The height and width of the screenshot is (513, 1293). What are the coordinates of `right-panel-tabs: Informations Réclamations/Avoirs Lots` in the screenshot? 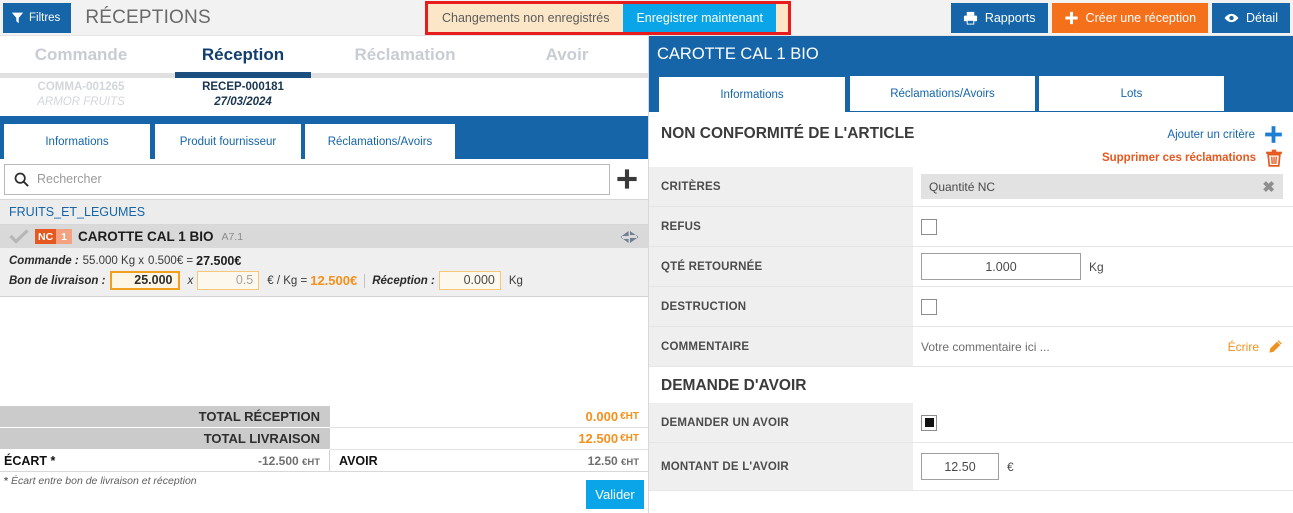 It's located at (975, 93).